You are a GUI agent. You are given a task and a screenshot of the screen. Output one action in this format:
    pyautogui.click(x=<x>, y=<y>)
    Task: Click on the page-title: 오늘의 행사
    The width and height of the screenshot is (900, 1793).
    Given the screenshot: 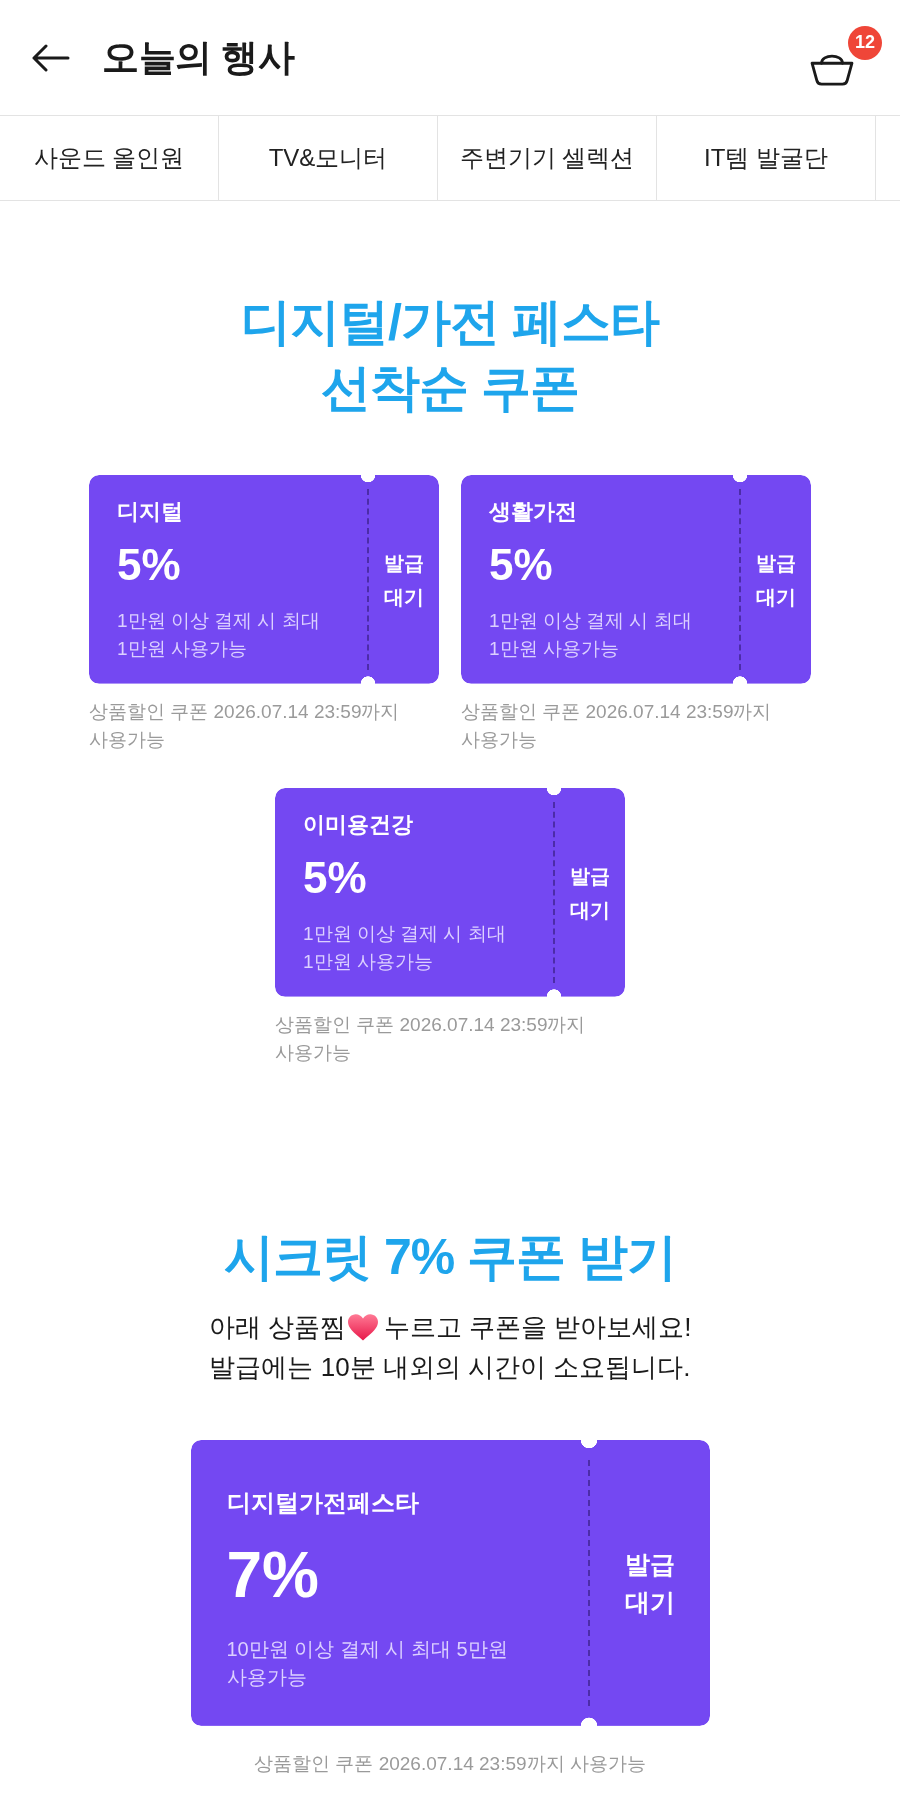 What is the action you would take?
    pyautogui.click(x=199, y=57)
    